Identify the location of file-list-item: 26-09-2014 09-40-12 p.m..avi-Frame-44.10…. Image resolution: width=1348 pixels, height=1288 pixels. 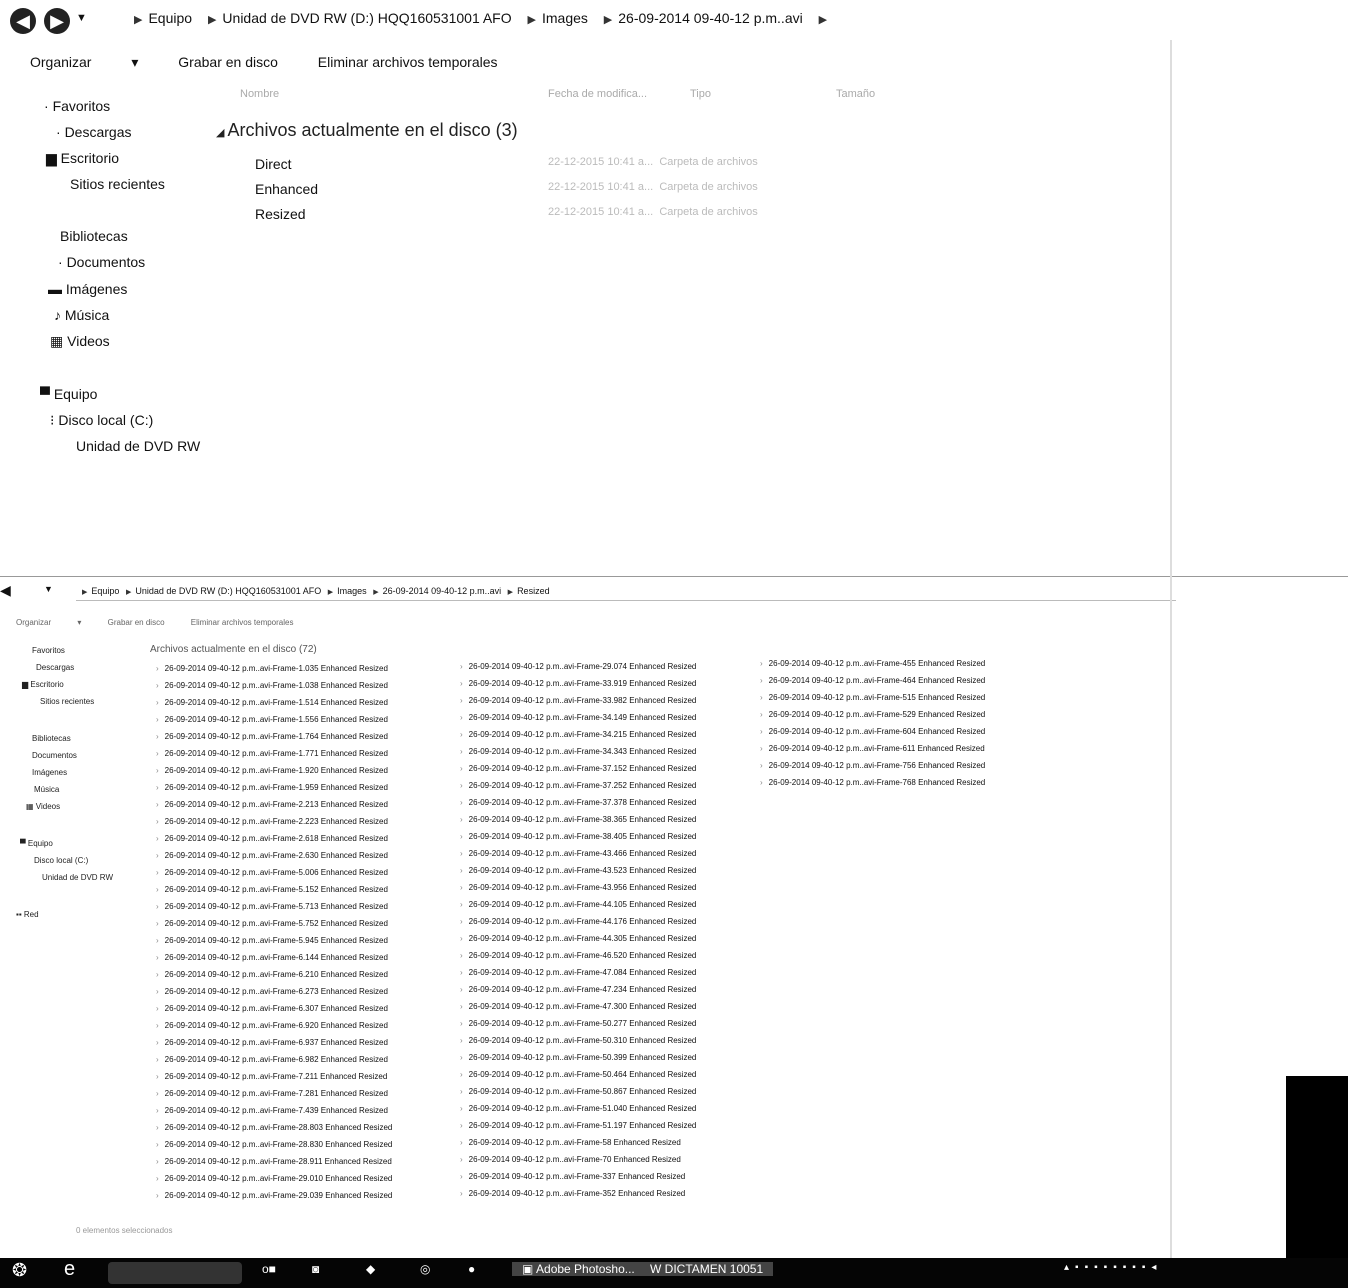
(578, 904).